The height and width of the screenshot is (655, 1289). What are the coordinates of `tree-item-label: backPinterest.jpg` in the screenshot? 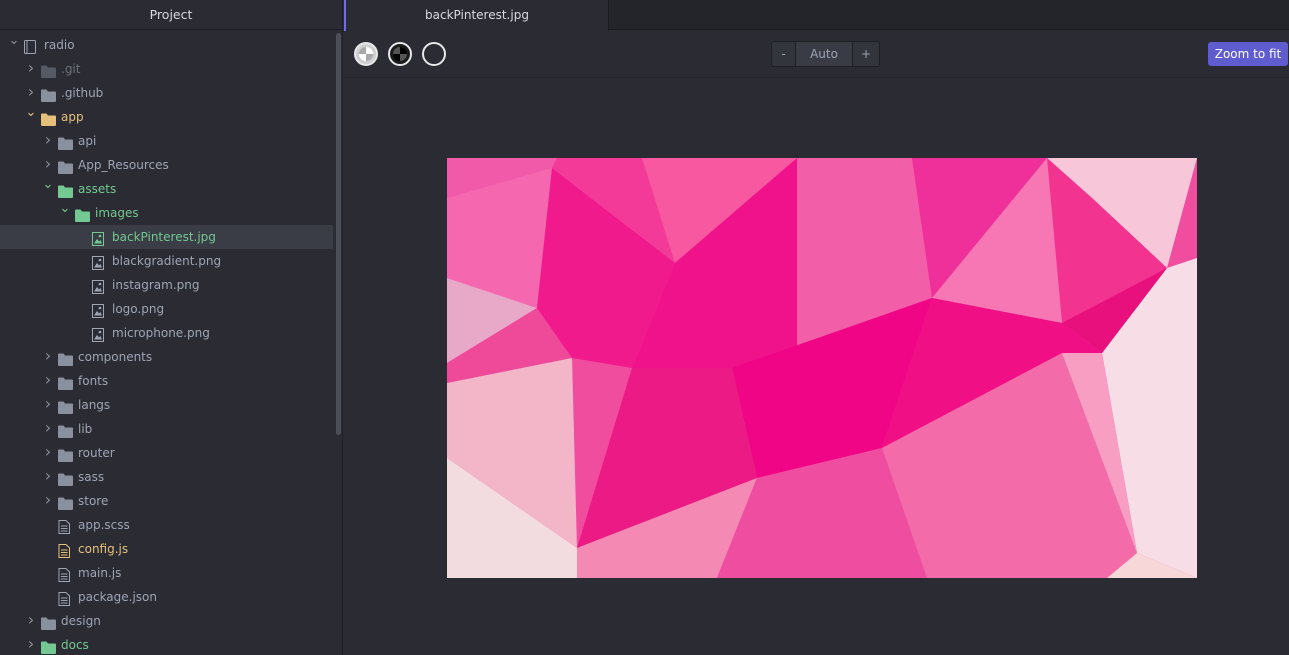 It's located at (164, 237).